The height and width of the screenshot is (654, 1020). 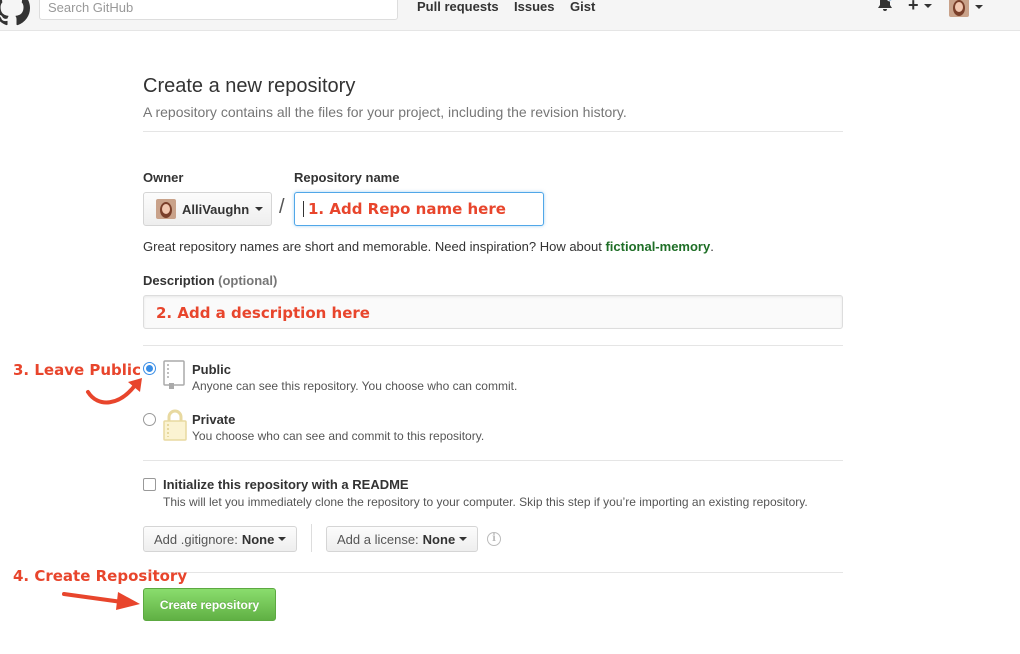 What do you see at coordinates (303, 209) in the screenshot?
I see `text-cursor` at bounding box center [303, 209].